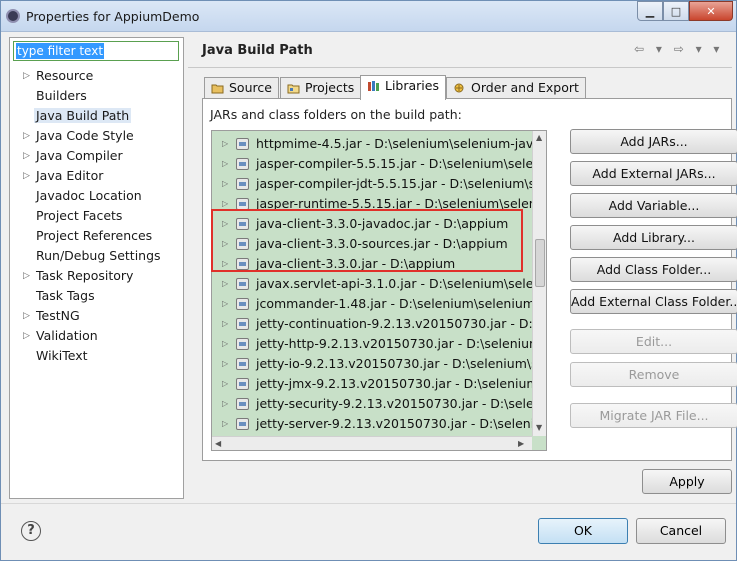 This screenshot has height=561, width=737. I want to click on tab-order-export-label: Order and Export, so click(525, 87).